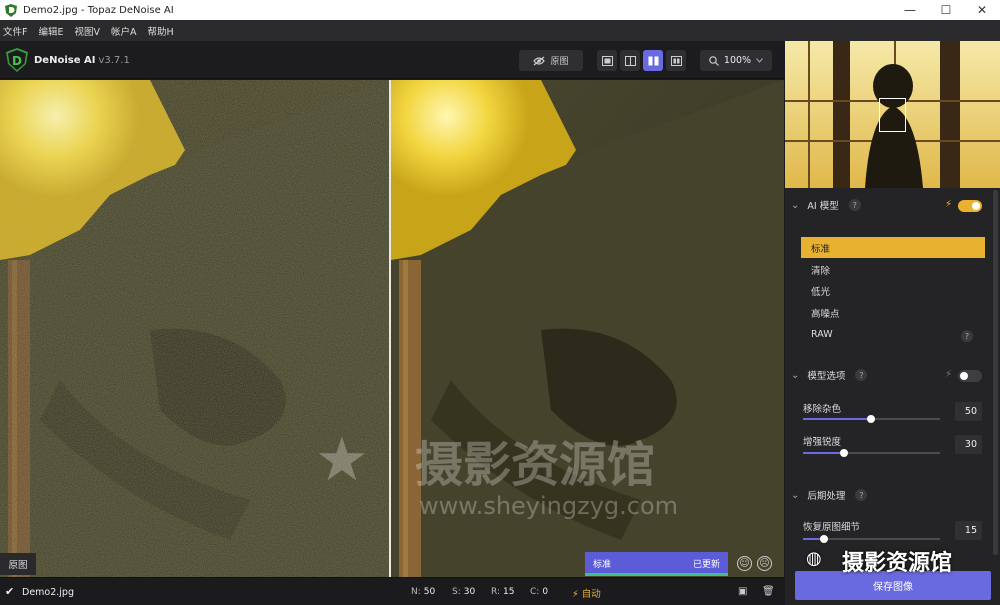 This screenshot has width=1000, height=605. What do you see at coordinates (98, 10) in the screenshot?
I see `window-title: Demo2.jpg - Topaz DeNoise AI` at bounding box center [98, 10].